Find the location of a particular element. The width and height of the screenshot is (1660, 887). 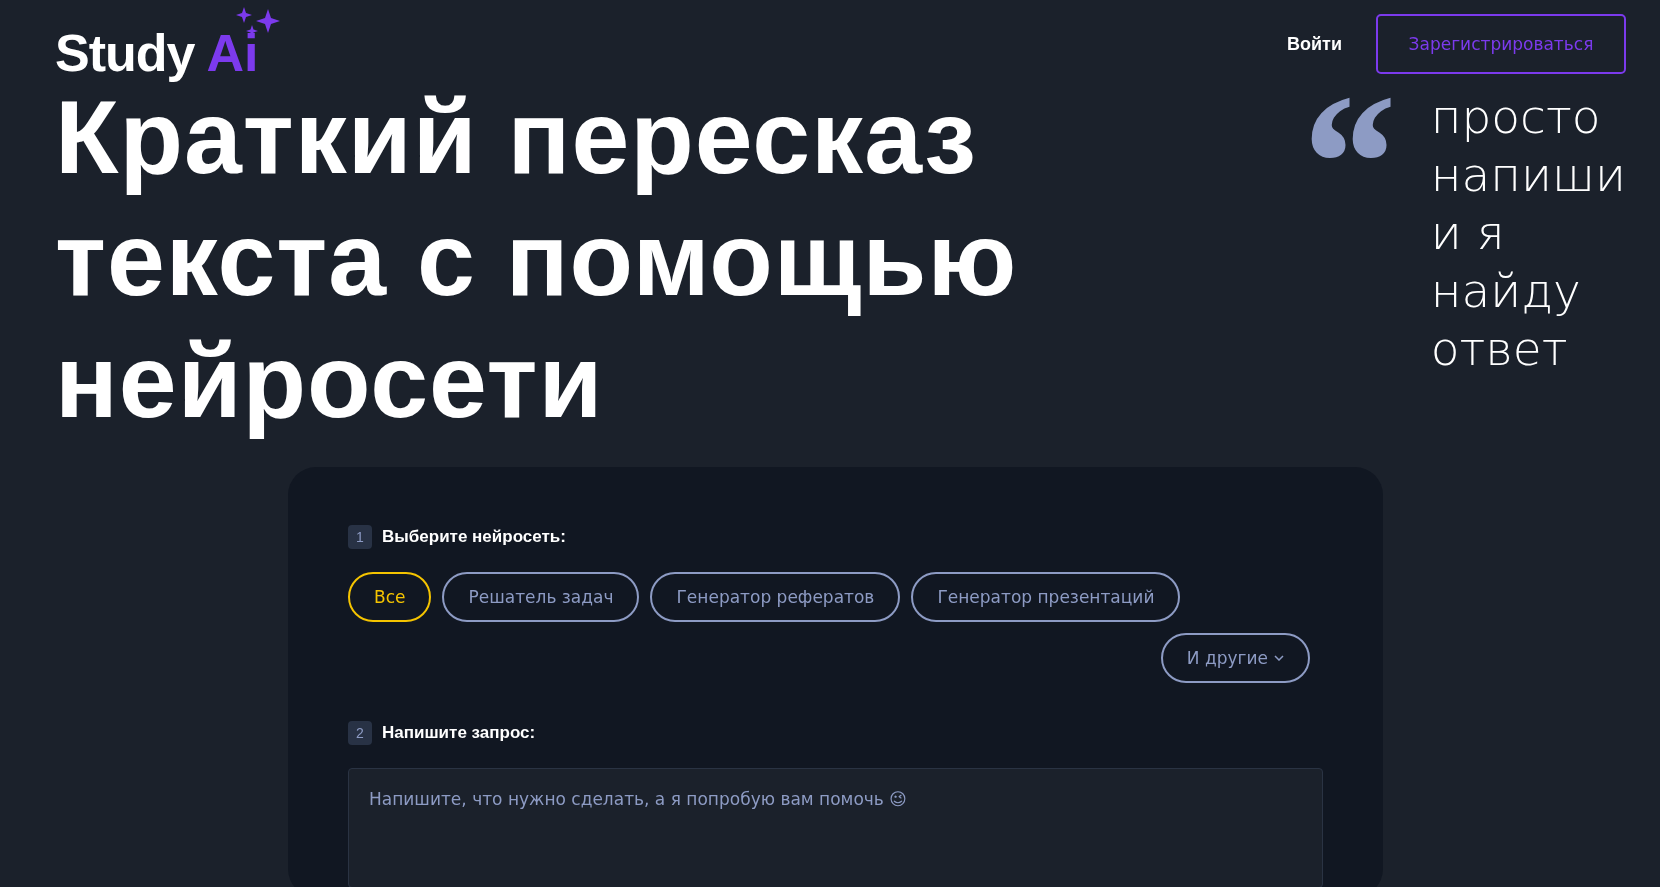

filter-chip: Генератор рефератов is located at coordinates (775, 597).